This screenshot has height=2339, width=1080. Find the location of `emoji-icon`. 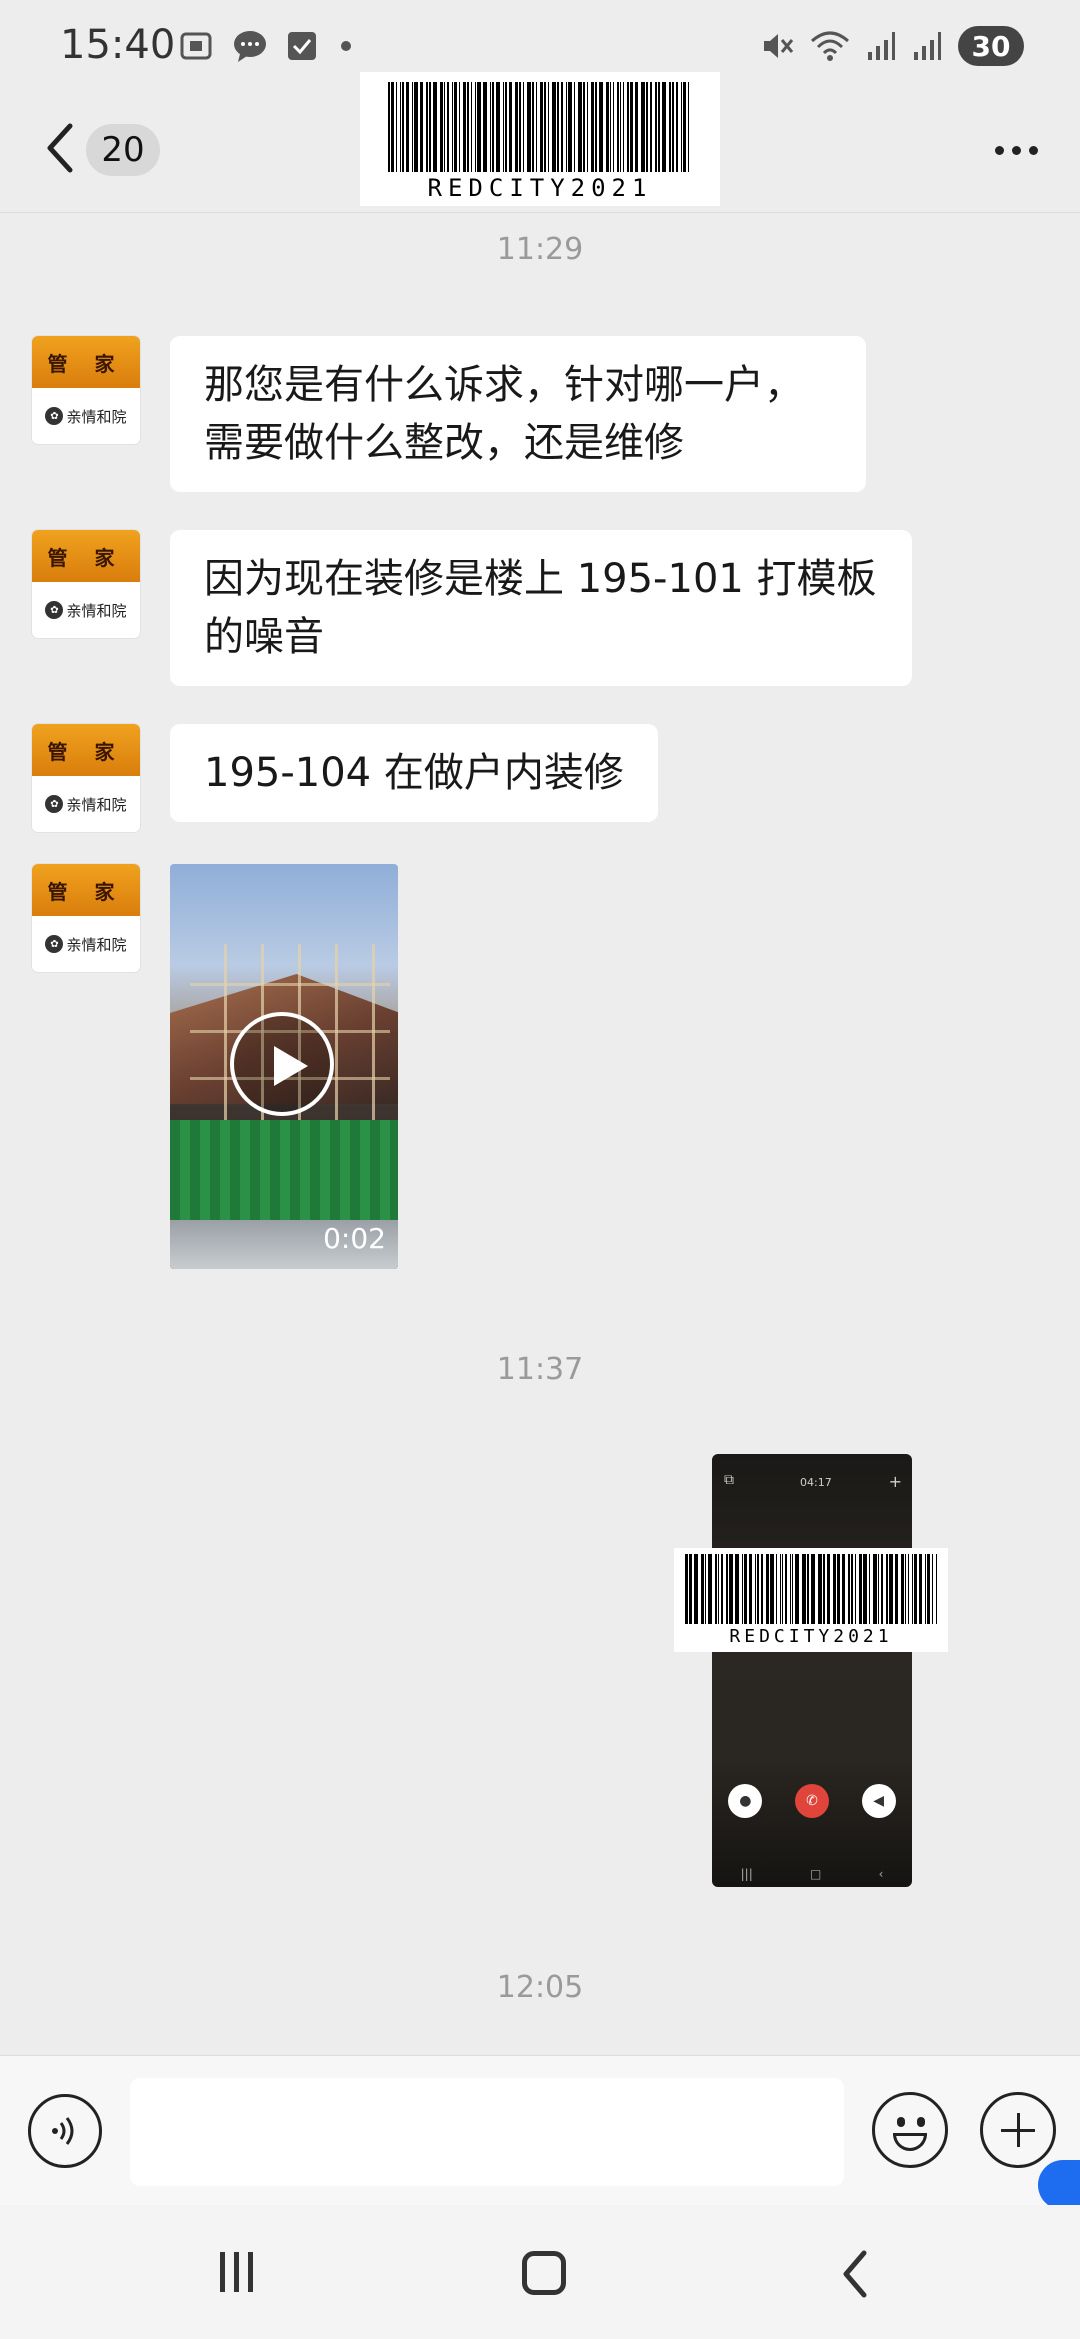

emoji-icon is located at coordinates (910, 2130).